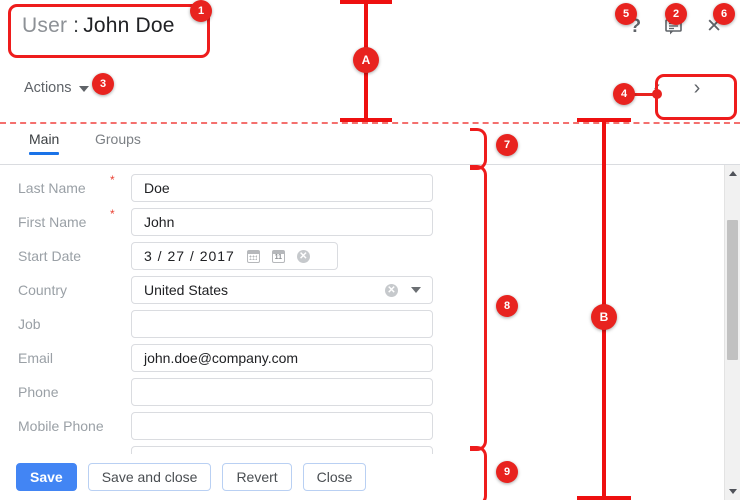  Describe the element at coordinates (282, 222) in the screenshot. I see `first-name-input: John` at that location.